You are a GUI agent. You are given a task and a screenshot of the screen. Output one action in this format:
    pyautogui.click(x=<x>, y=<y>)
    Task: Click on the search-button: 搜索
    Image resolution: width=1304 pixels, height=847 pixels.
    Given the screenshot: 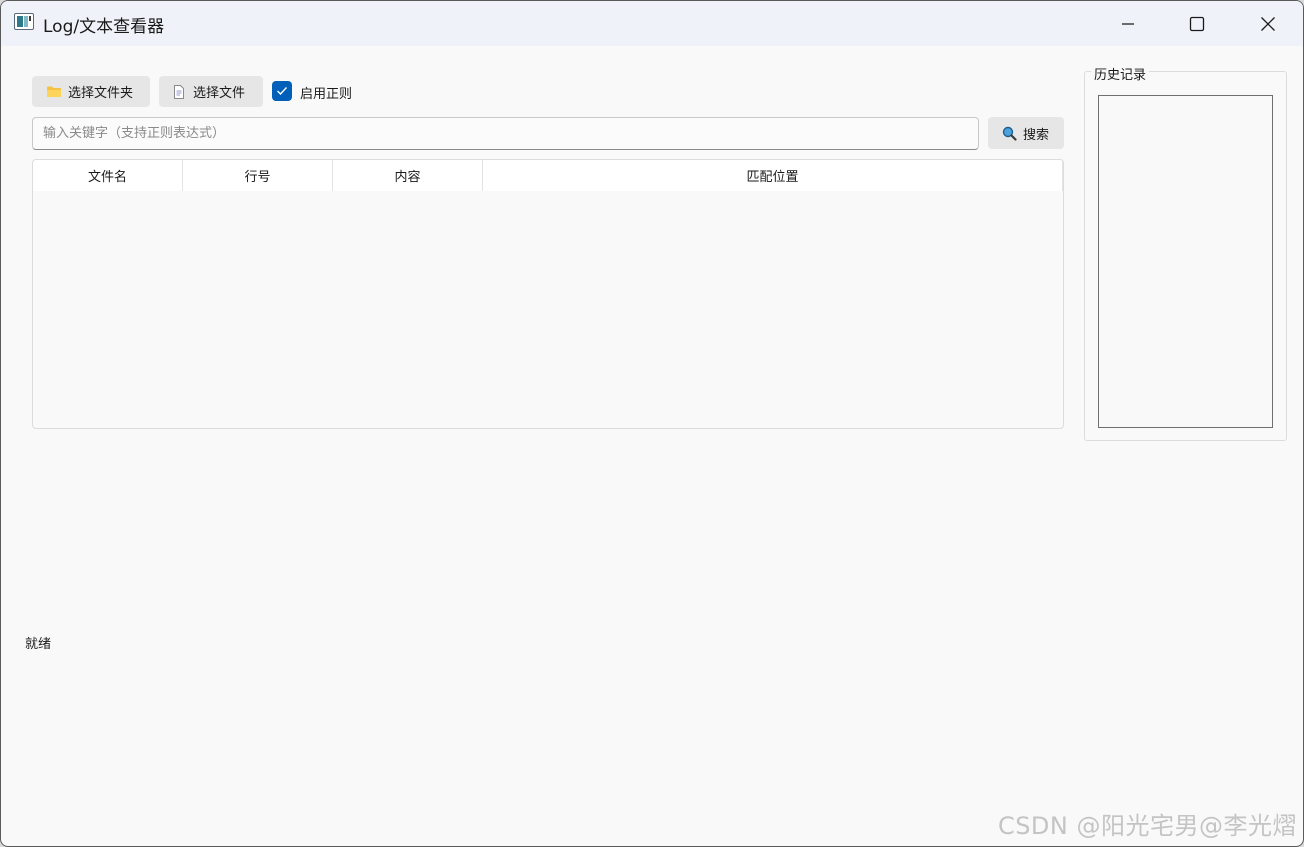 What is the action you would take?
    pyautogui.click(x=1026, y=133)
    